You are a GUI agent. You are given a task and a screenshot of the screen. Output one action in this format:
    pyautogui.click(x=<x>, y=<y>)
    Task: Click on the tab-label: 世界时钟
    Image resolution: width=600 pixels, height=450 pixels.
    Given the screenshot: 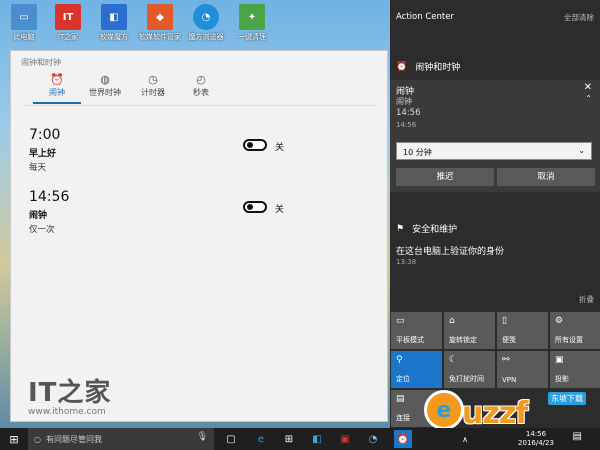 What is the action you would take?
    pyautogui.click(x=105, y=92)
    